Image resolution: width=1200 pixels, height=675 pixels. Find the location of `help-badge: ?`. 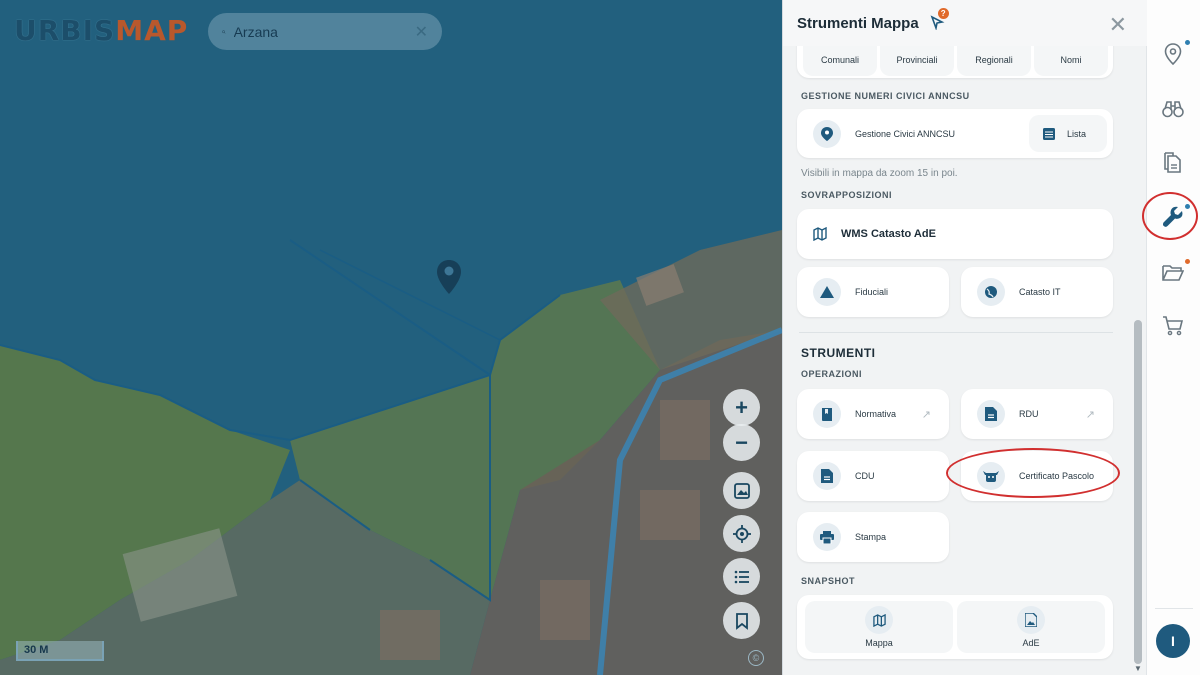

help-badge: ? is located at coordinates (943, 13).